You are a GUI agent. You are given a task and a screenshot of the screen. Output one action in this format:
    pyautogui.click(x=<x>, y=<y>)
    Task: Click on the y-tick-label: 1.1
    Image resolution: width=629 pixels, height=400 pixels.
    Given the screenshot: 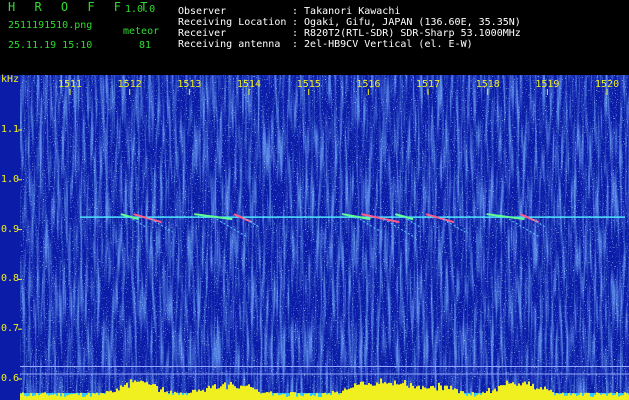 What is the action you would take?
    pyautogui.click(x=10, y=129)
    